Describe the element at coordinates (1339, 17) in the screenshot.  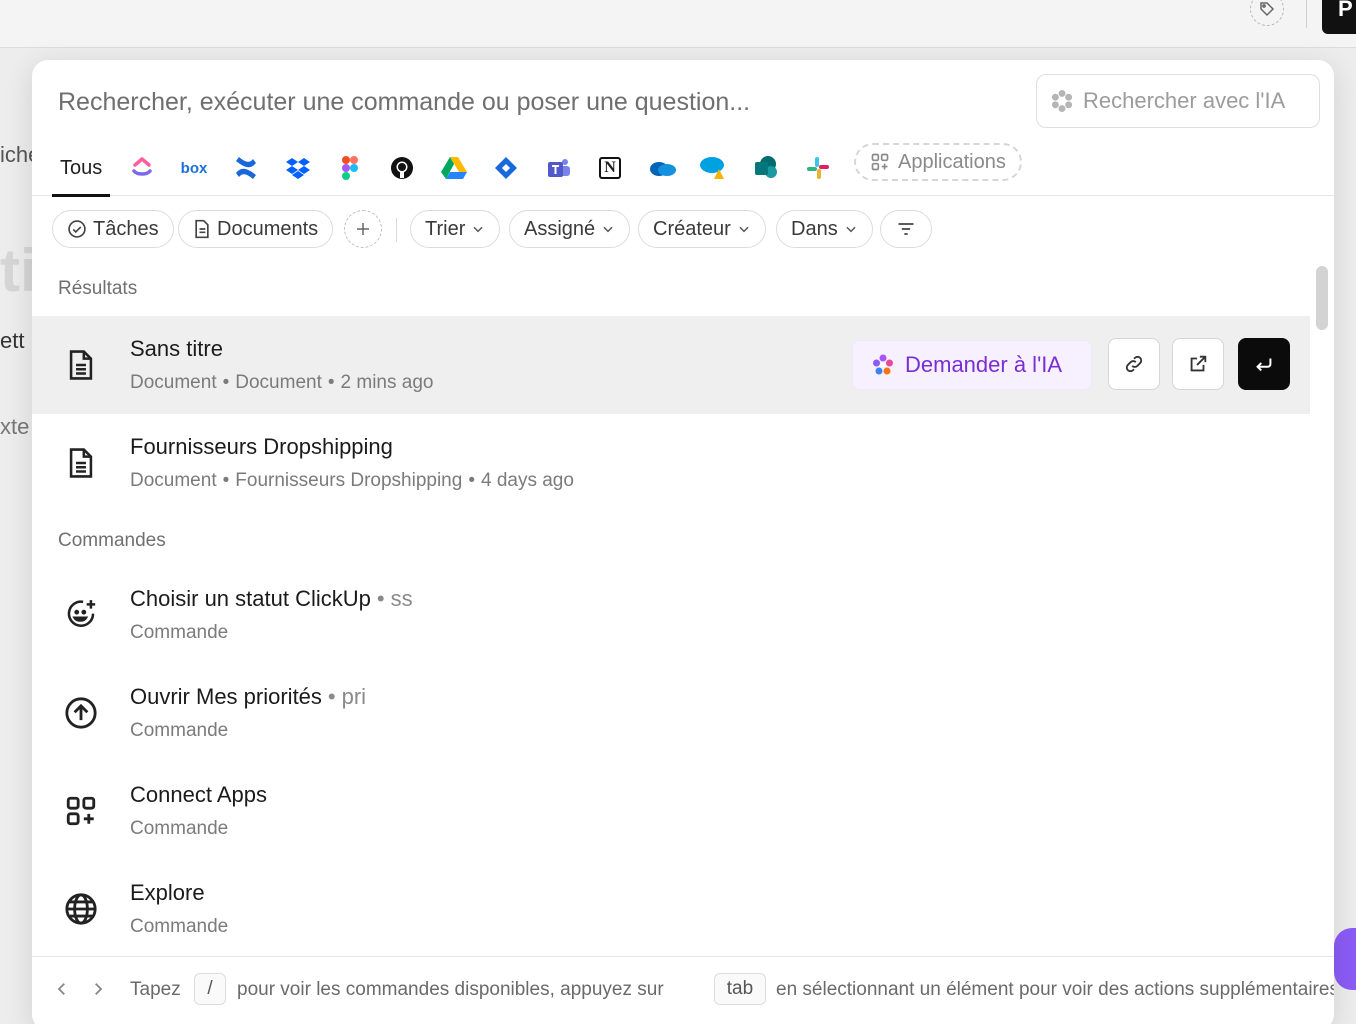
I see `background-primary-button: P` at that location.